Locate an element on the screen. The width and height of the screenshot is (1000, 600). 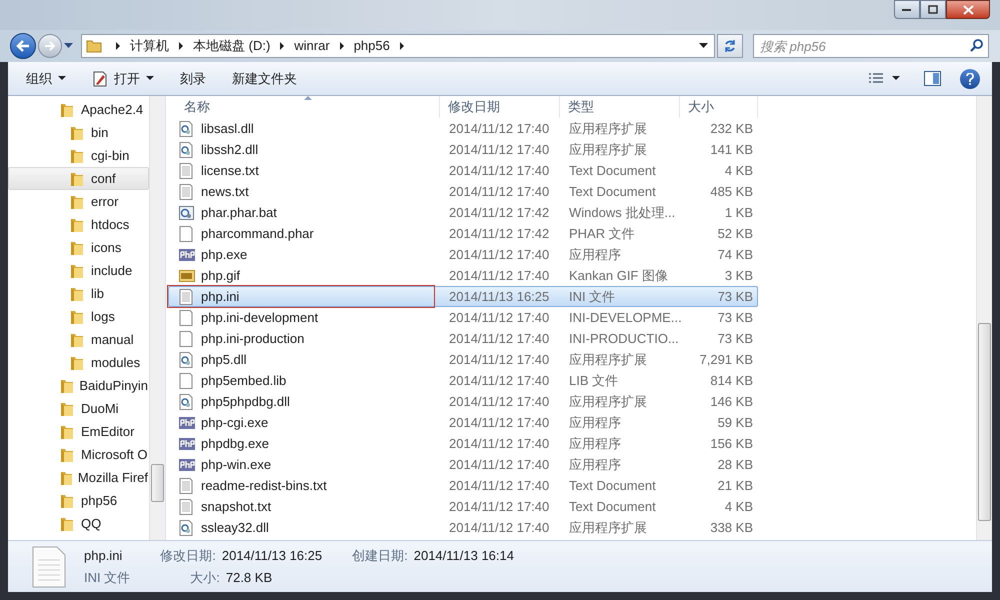
file-row: php5phpdbg.dll 2014/11/12 17:40 应用程序扩展 146 KB is located at coordinates (463, 401).